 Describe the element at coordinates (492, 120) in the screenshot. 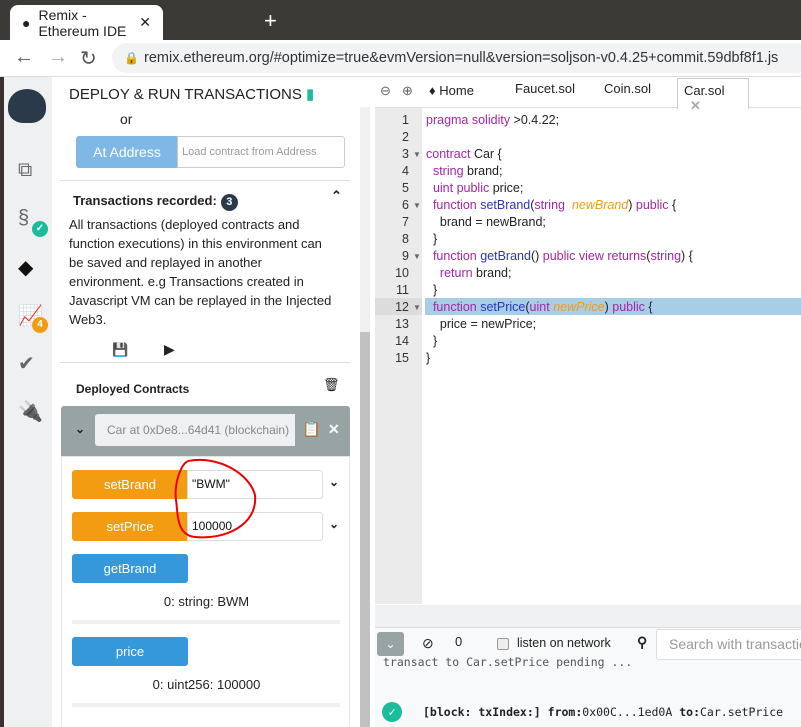

I see `code-line: pragma solidity >0.4.22;` at that location.